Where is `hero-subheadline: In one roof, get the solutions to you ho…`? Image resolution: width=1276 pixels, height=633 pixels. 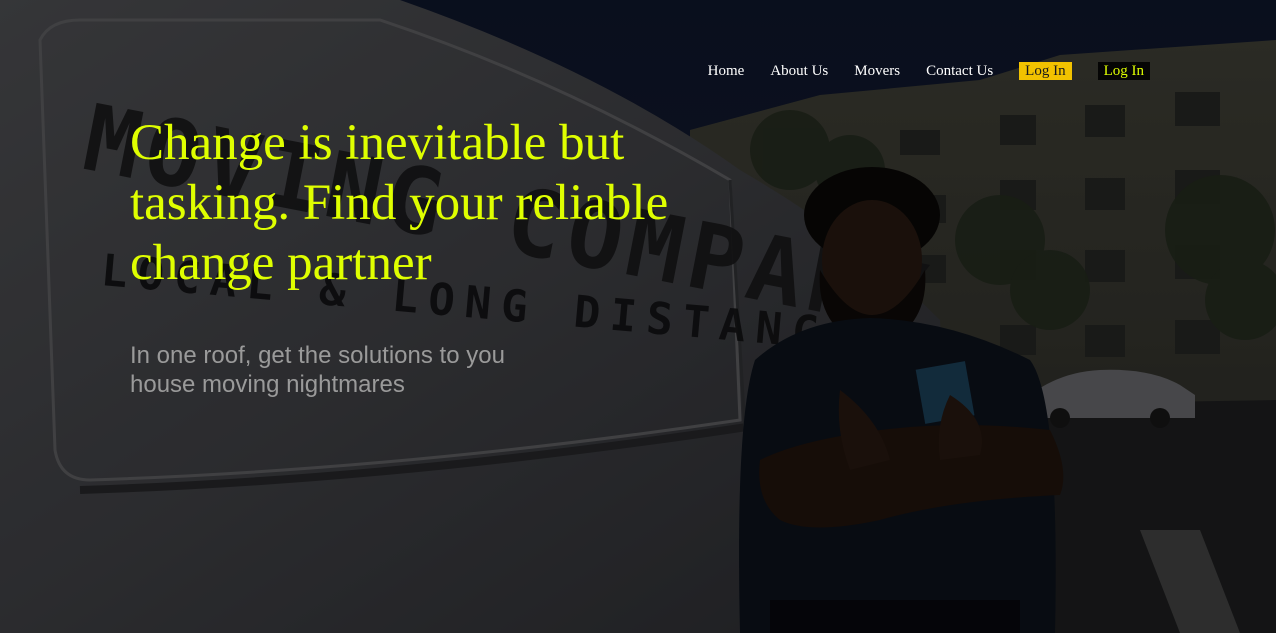
hero-subheadline: In one roof, get the solutions to you ho… is located at coordinates (317, 370).